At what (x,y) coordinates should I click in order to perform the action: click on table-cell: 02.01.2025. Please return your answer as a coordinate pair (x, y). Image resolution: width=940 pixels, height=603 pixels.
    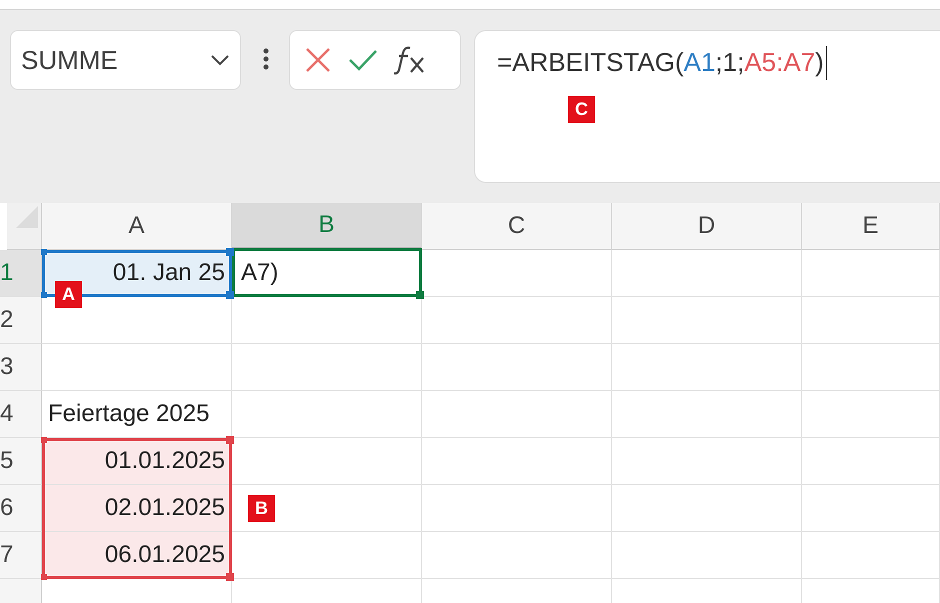
    Looking at the image, I should click on (137, 508).